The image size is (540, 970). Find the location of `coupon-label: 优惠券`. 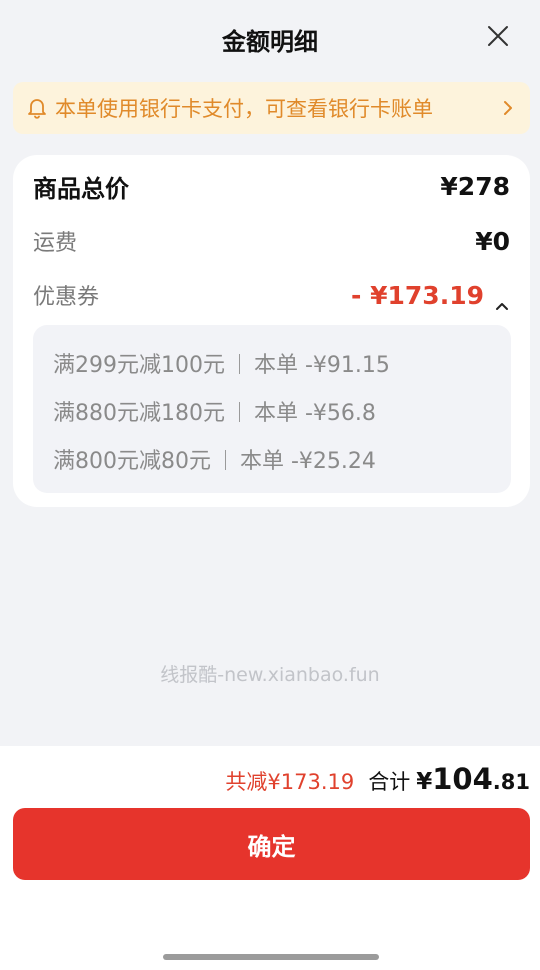

coupon-label: 优惠券 is located at coordinates (66, 297).